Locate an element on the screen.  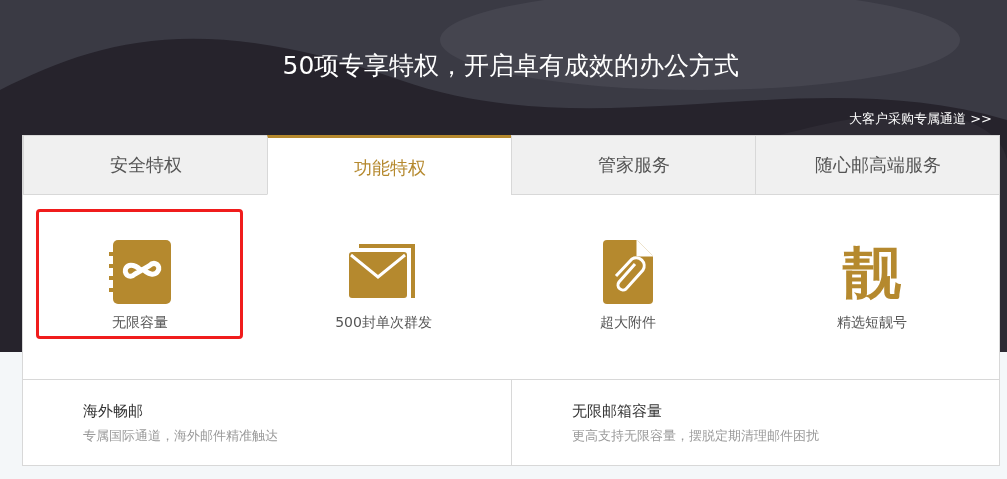
feature-description: 专属国际通道，海外邮件精准触达 is located at coordinates (181, 436).